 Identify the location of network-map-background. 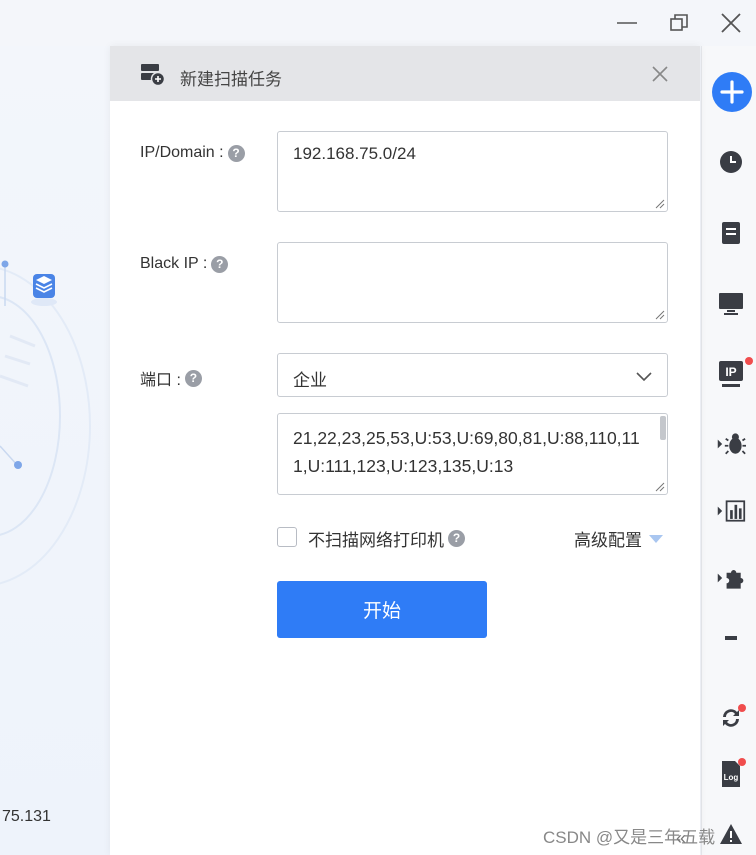
(55, 450).